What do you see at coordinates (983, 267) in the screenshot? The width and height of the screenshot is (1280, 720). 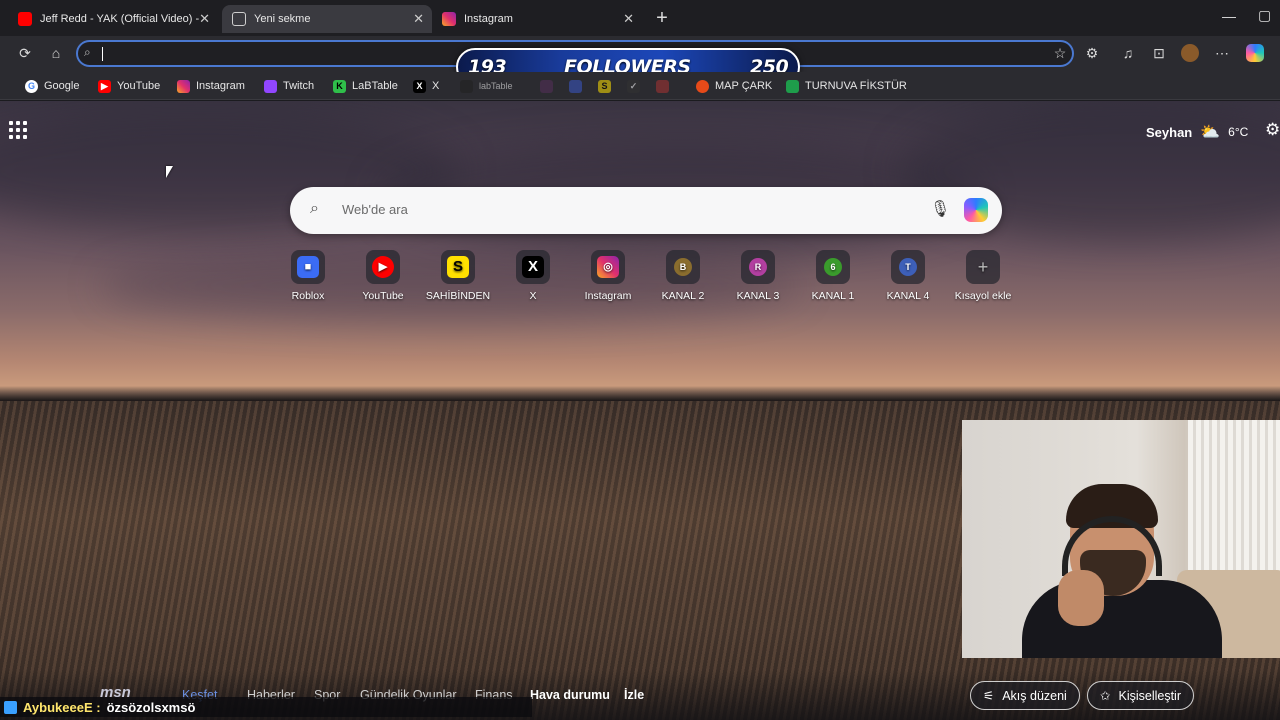 I see `plus-icon: +` at bounding box center [983, 267].